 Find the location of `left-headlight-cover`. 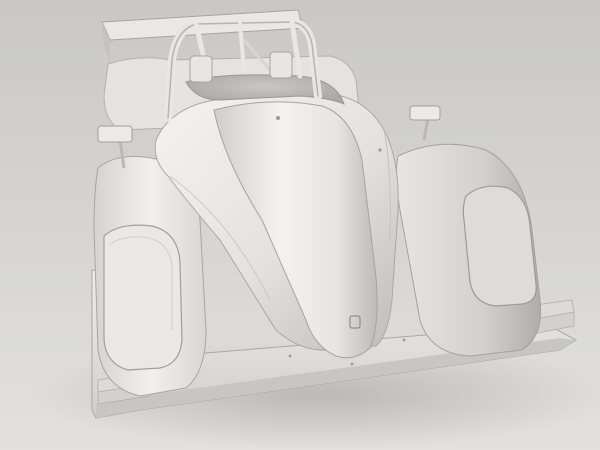

left-headlight-cover is located at coordinates (143, 297).